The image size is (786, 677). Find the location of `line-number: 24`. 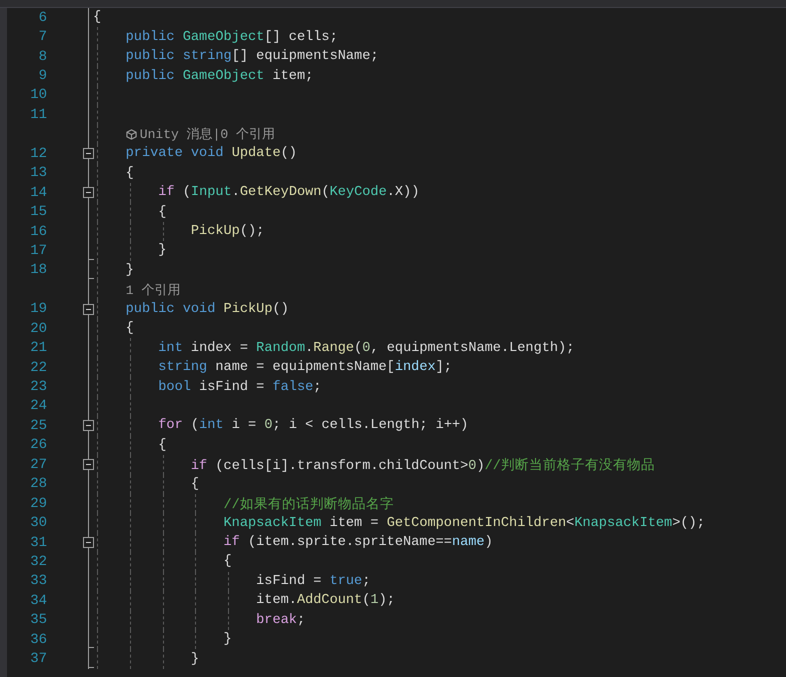

line-number: 24 is located at coordinates (38, 406).